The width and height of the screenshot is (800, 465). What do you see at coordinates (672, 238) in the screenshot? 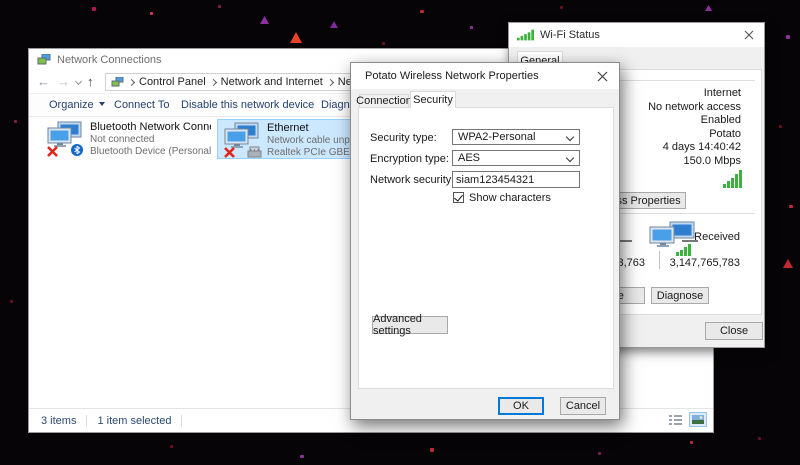
I see `activity-computers-icon` at bounding box center [672, 238].